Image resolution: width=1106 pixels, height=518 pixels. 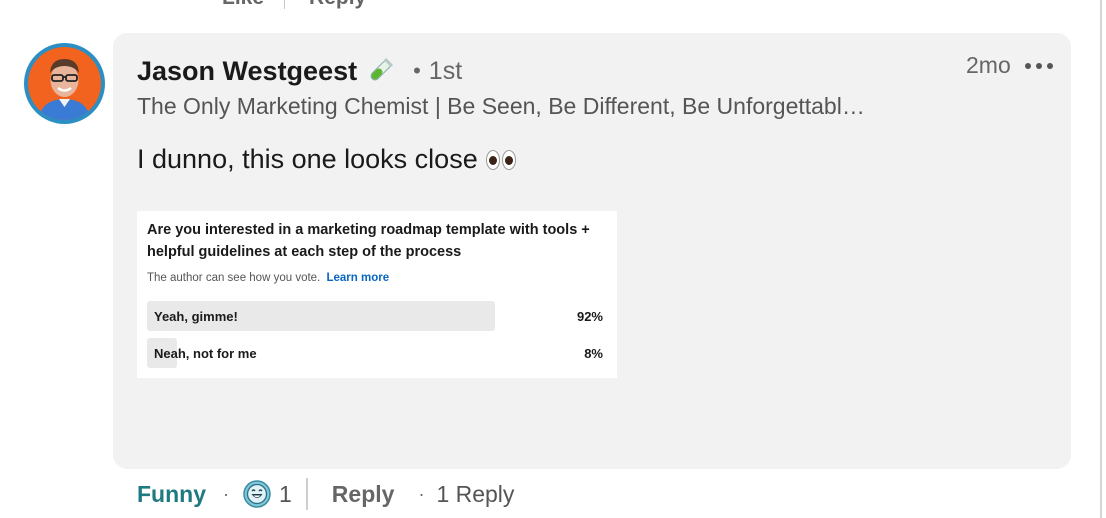 I want to click on avatar, so click(x=64, y=83).